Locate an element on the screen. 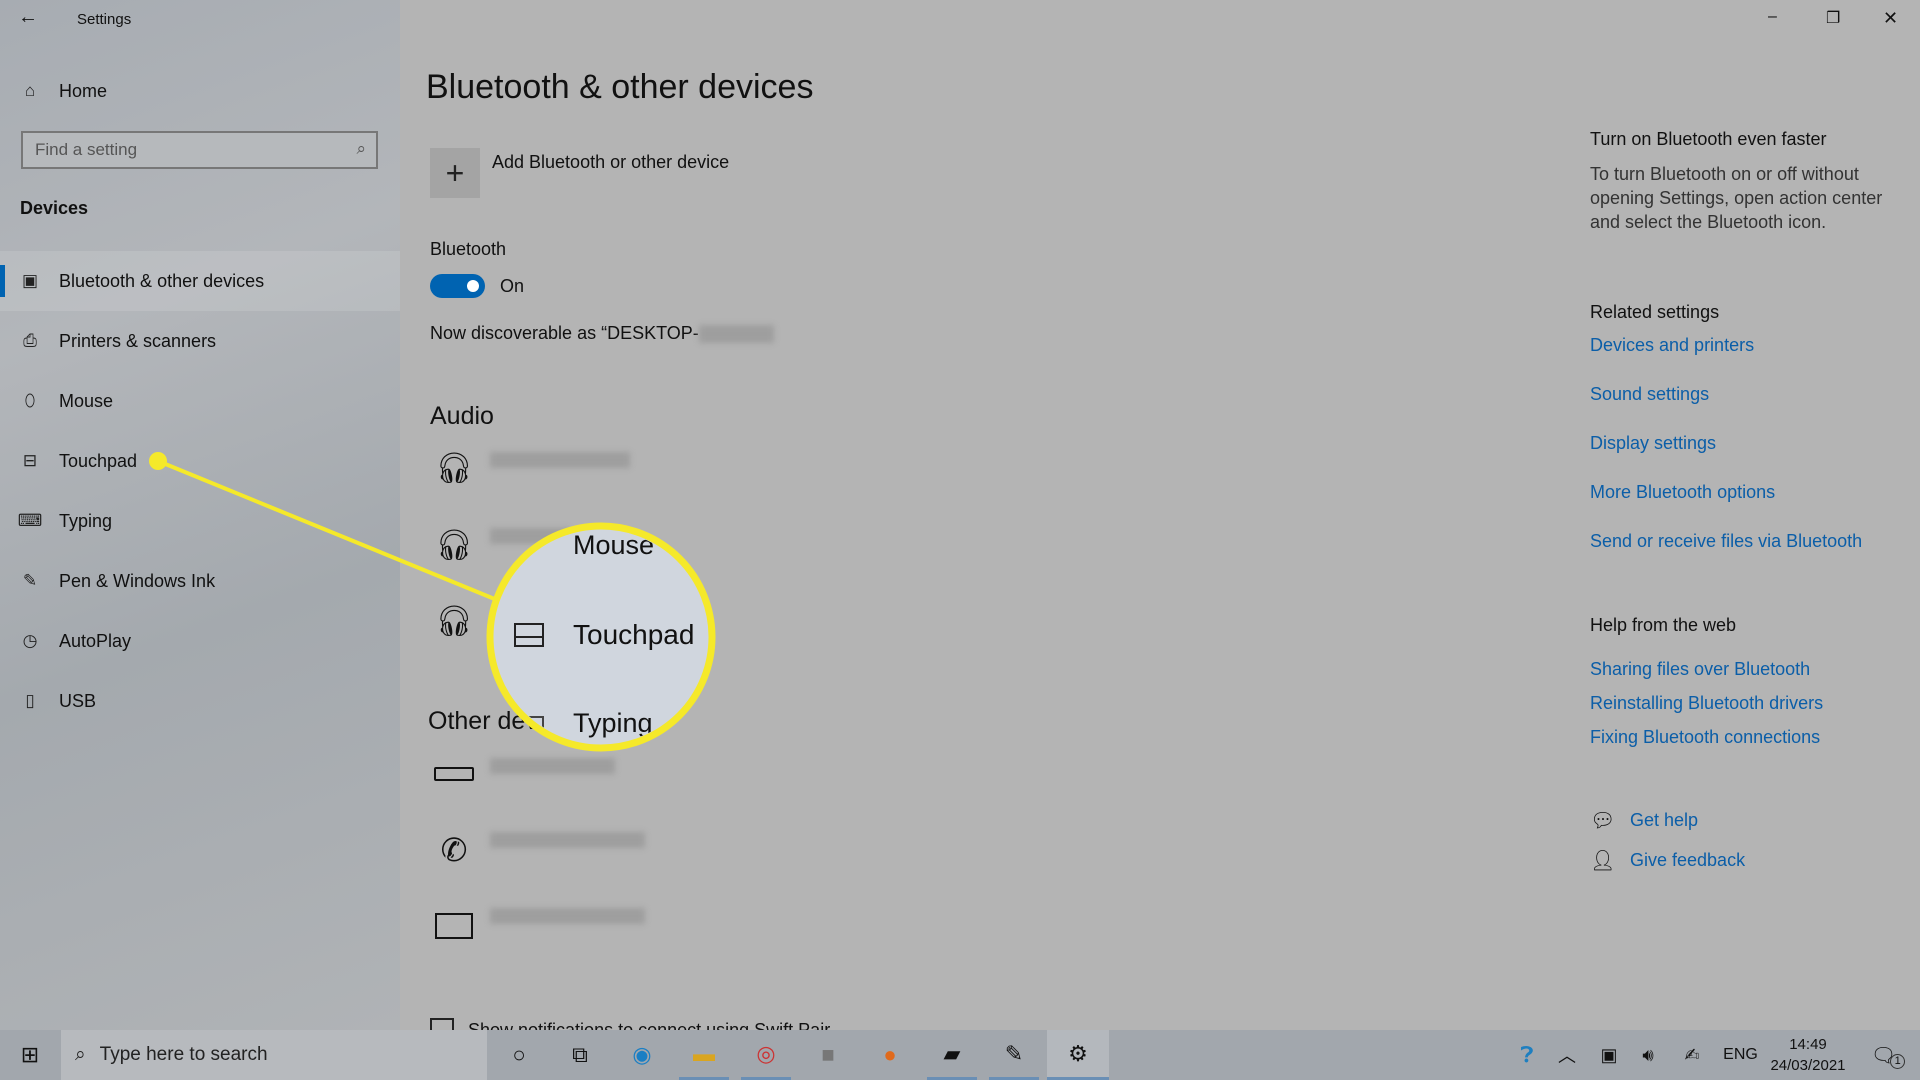  meet-now-icon: ▣ is located at coordinates (1609, 1055).